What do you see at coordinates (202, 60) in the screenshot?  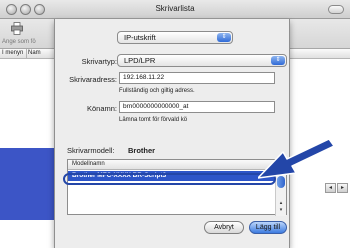 I see `printer-type-popup: LPD/LPR ⇕` at bounding box center [202, 60].